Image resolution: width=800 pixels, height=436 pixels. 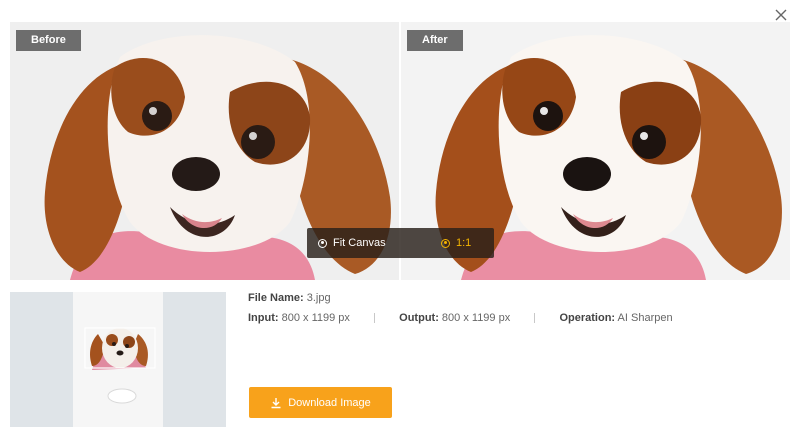 I want to click on one-to-one-option: 1:1, so click(x=445, y=243).